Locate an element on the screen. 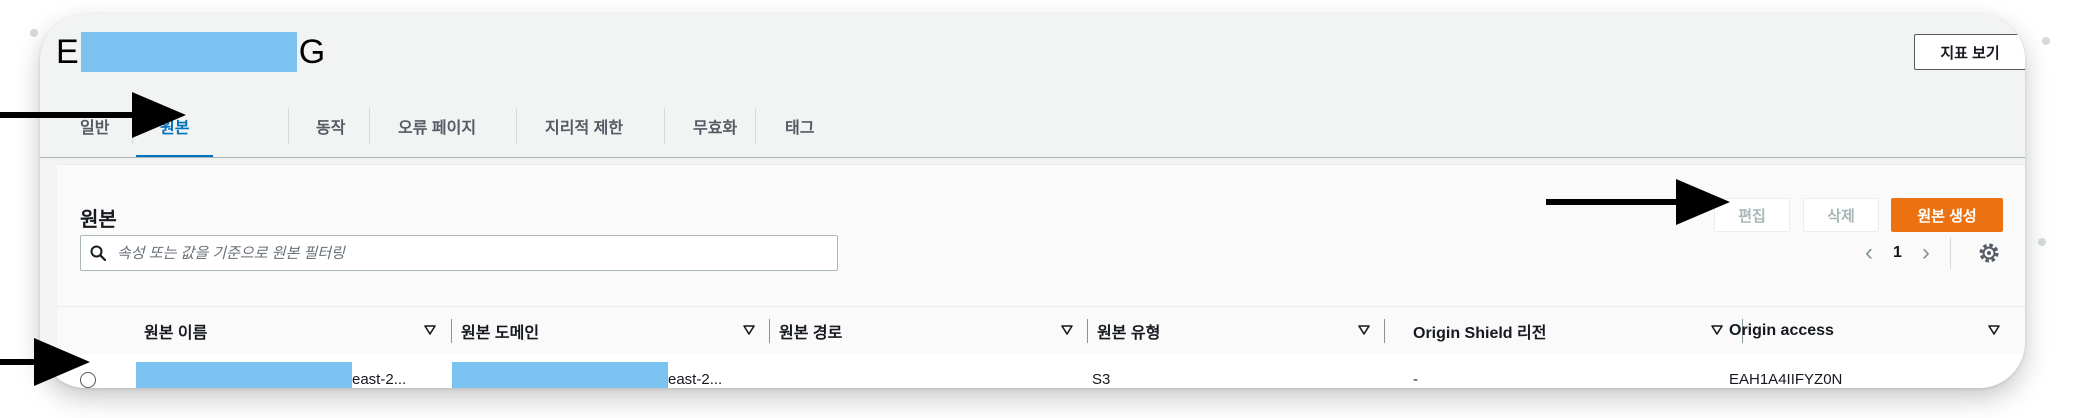  chevron-right-icon: › is located at coordinates (1926, 253).